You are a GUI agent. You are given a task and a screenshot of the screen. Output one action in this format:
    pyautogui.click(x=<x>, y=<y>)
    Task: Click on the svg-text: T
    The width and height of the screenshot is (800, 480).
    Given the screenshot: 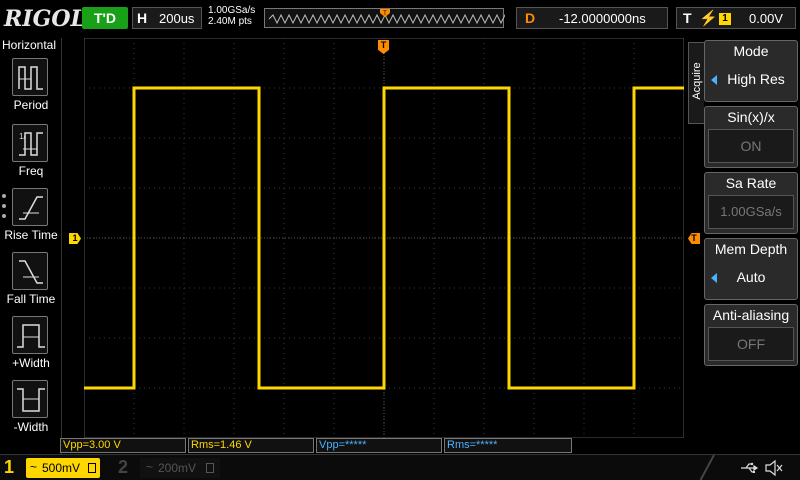 What is the action you would take?
    pyautogui.click(x=385, y=14)
    